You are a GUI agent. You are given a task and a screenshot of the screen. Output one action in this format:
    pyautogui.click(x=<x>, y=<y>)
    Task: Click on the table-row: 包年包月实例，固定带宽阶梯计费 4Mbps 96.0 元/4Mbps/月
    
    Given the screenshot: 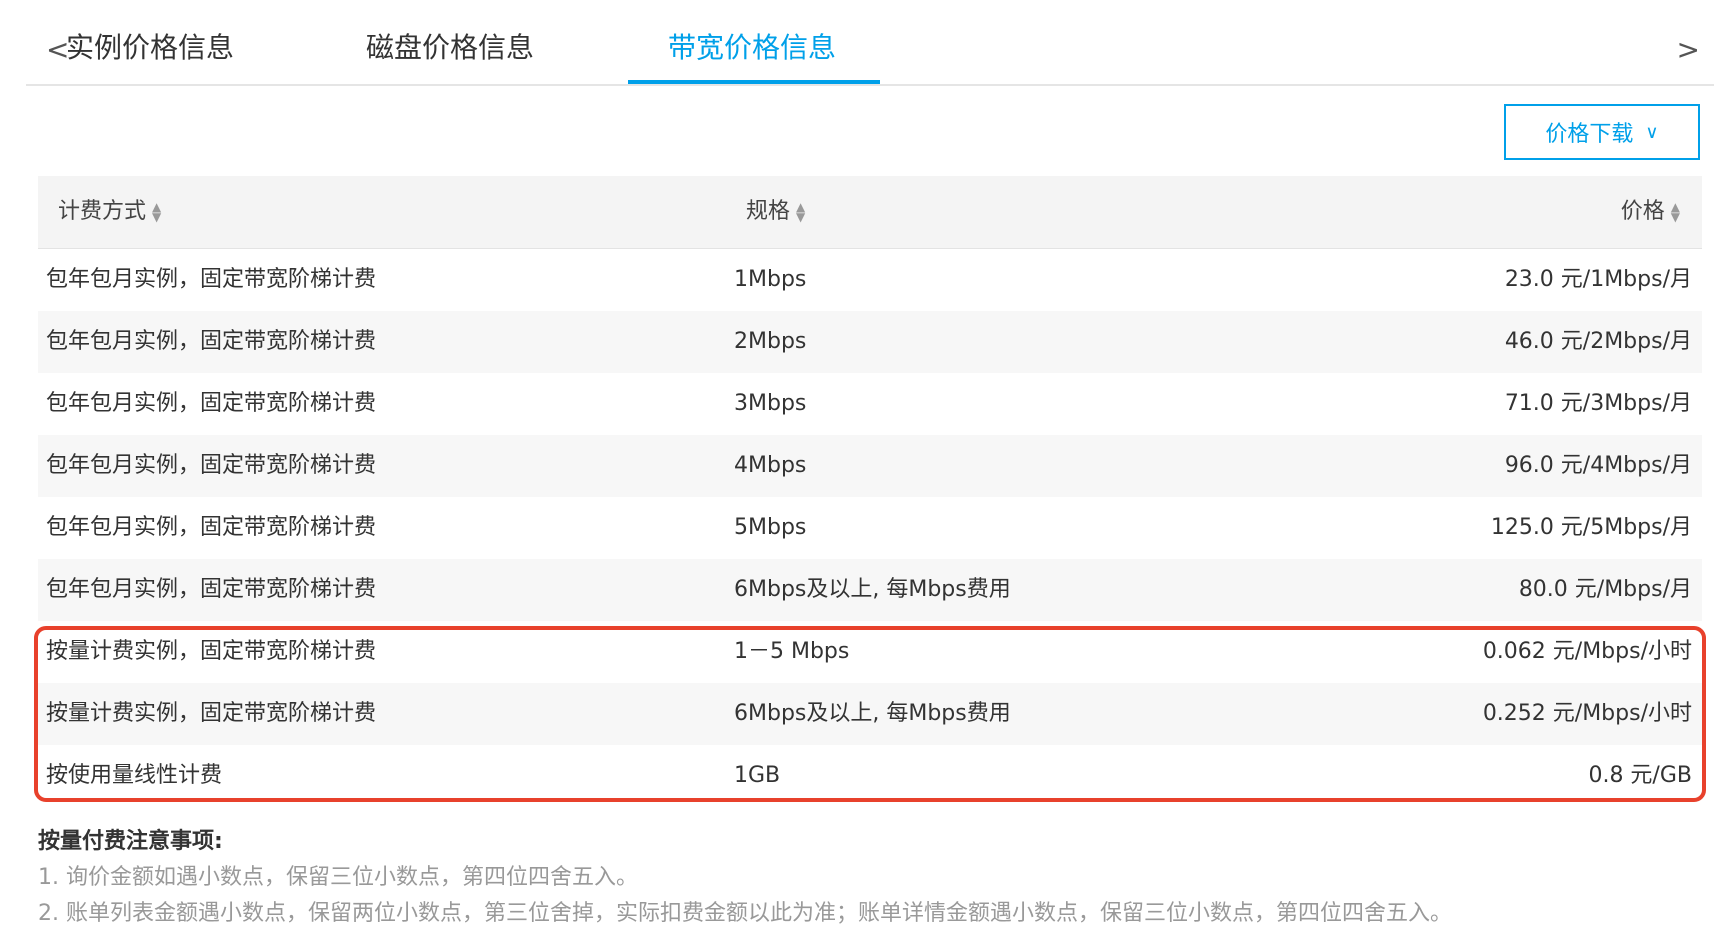 What is the action you would take?
    pyautogui.click(x=870, y=466)
    